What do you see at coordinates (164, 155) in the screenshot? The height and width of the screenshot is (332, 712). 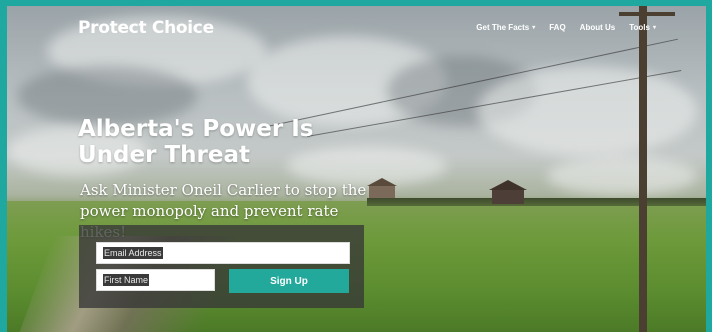 I see `hero-headline-line: Under Threat` at bounding box center [164, 155].